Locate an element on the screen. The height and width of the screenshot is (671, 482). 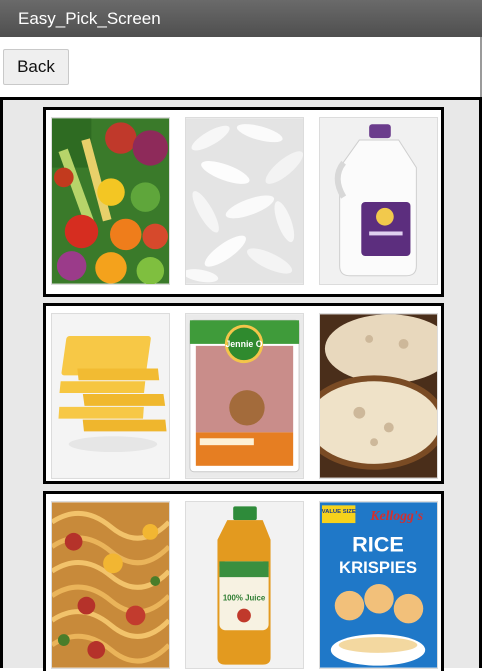
ground-turkey-image: Jennie O is located at coordinates (244, 396).